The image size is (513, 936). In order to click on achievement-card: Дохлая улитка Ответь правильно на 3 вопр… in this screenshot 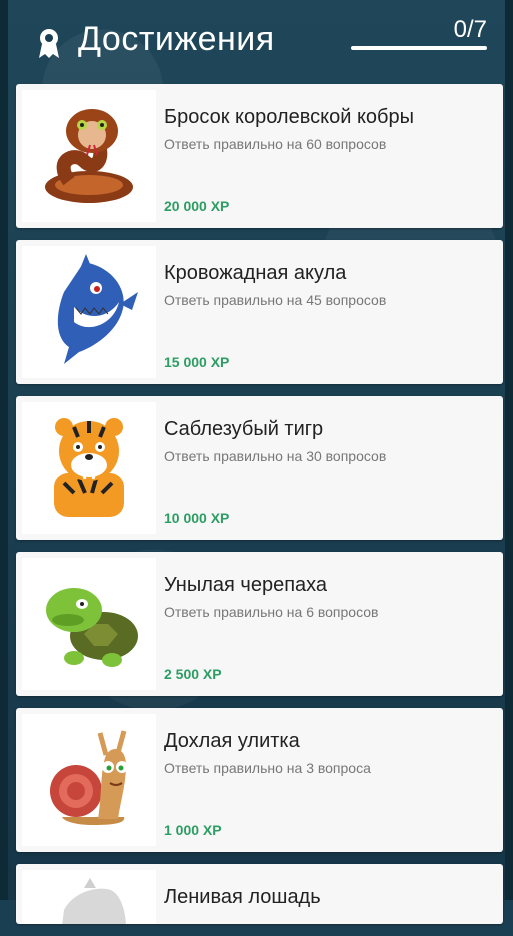, I will do `click(259, 780)`.